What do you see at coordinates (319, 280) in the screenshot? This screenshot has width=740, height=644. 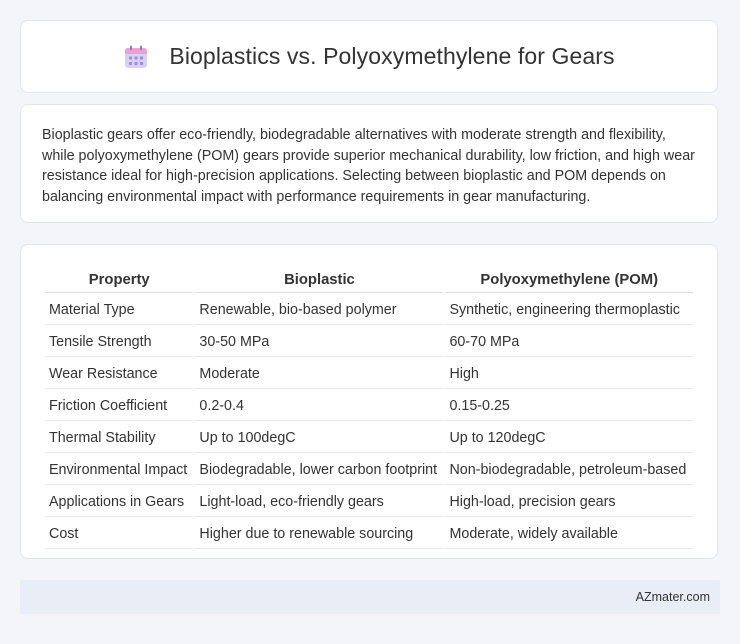 I see `header-bioplastic: Bioplastic` at bounding box center [319, 280].